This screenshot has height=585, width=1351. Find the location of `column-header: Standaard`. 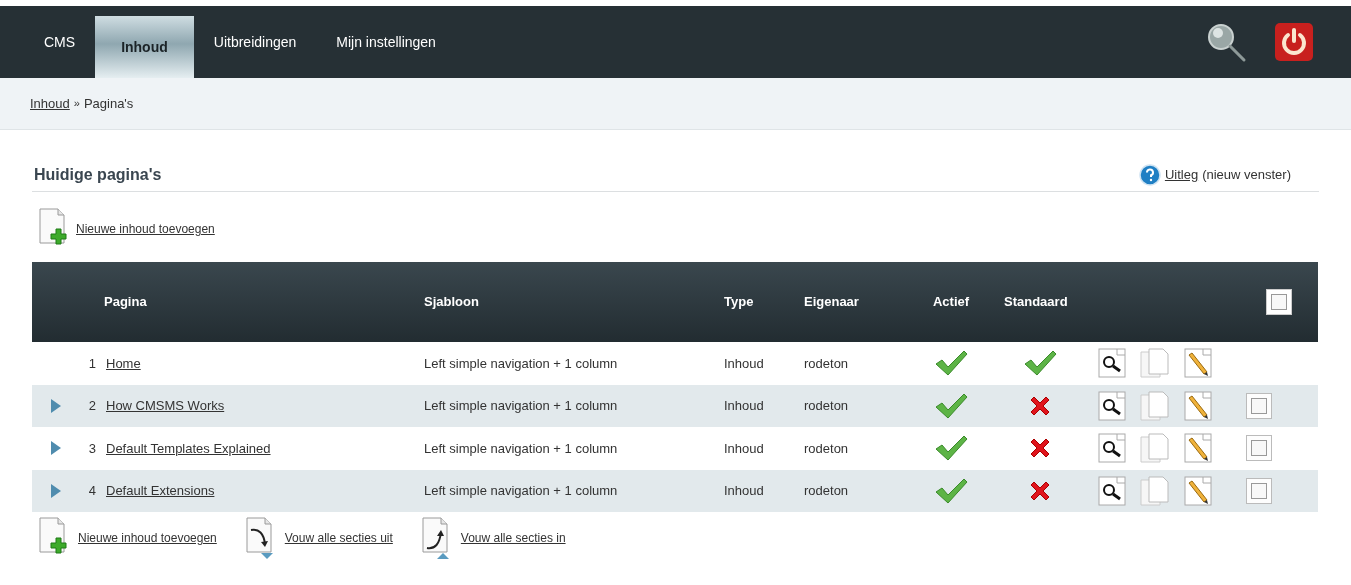

column-header: Standaard is located at coordinates (1036, 302).